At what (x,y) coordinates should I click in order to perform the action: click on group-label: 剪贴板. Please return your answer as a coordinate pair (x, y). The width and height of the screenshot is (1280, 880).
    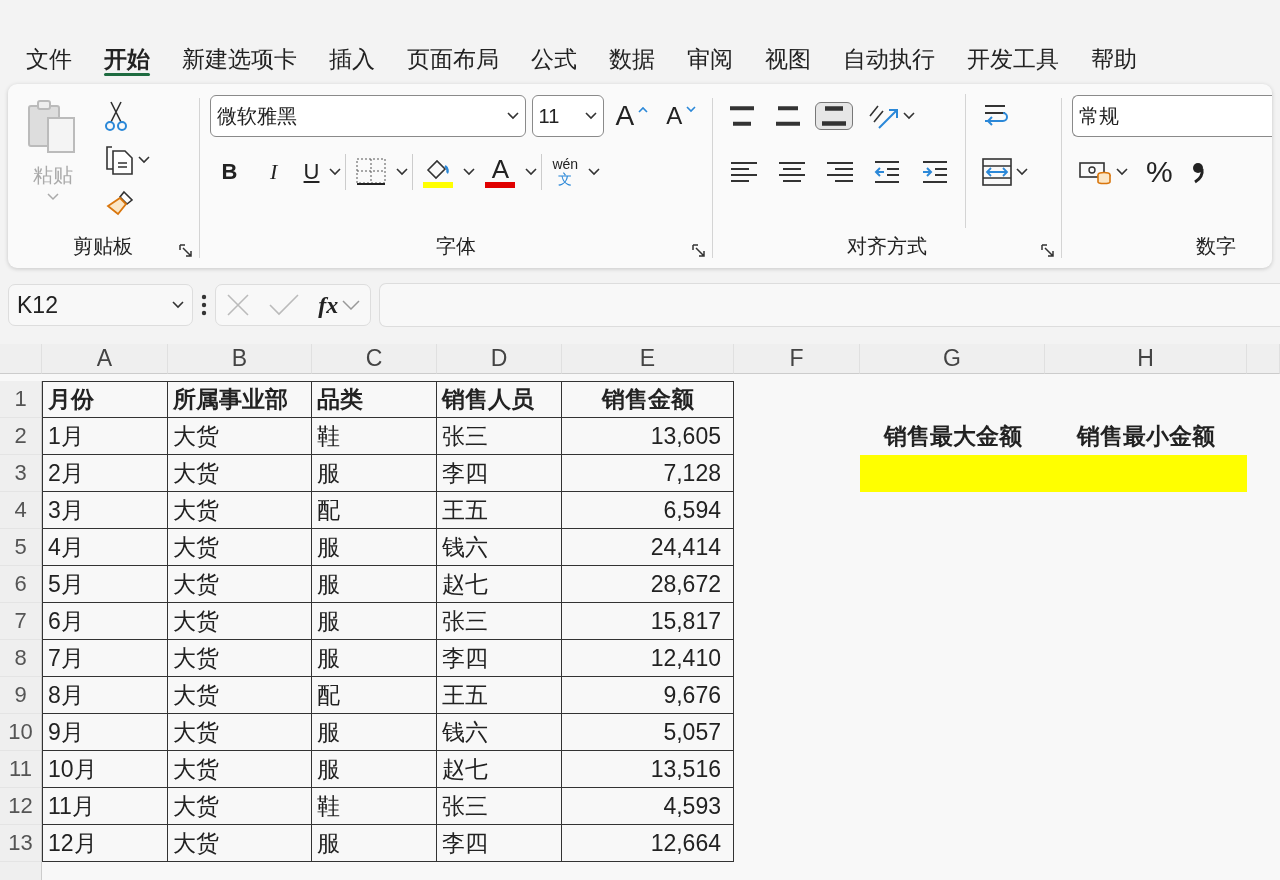
    Looking at the image, I should click on (103, 246).